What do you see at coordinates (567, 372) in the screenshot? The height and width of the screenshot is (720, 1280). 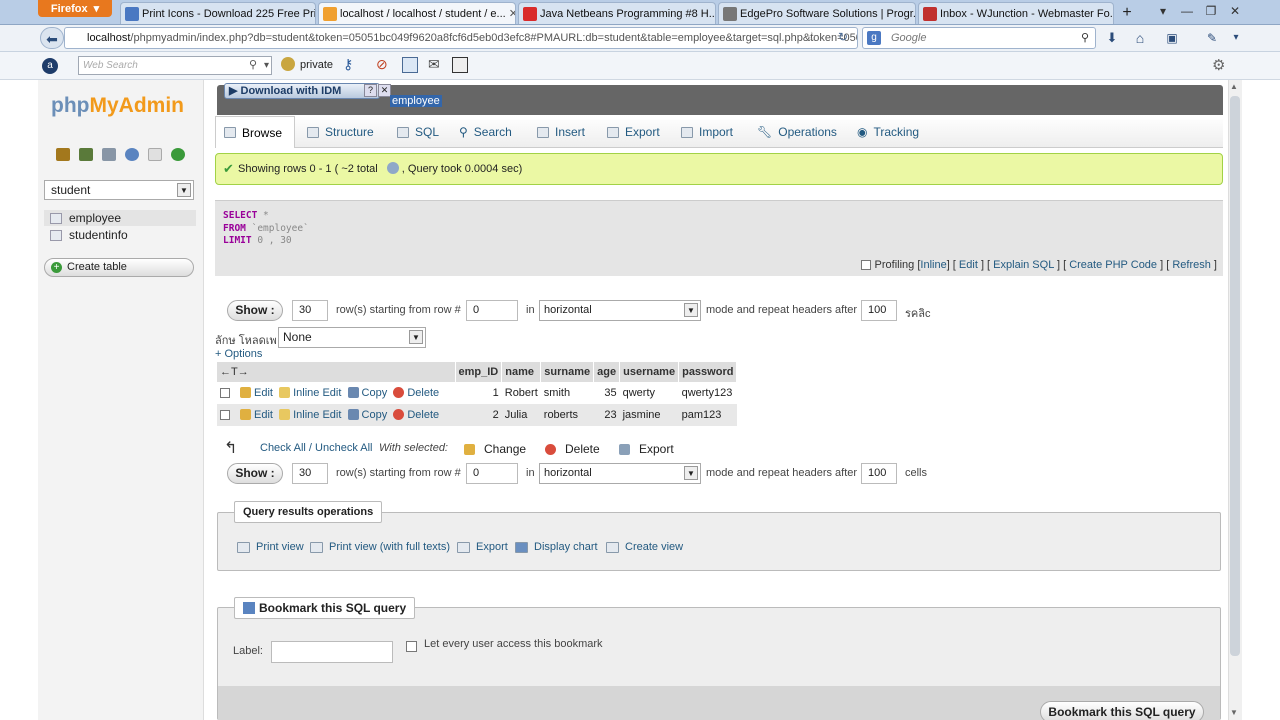 I see `column-header: surname` at bounding box center [567, 372].